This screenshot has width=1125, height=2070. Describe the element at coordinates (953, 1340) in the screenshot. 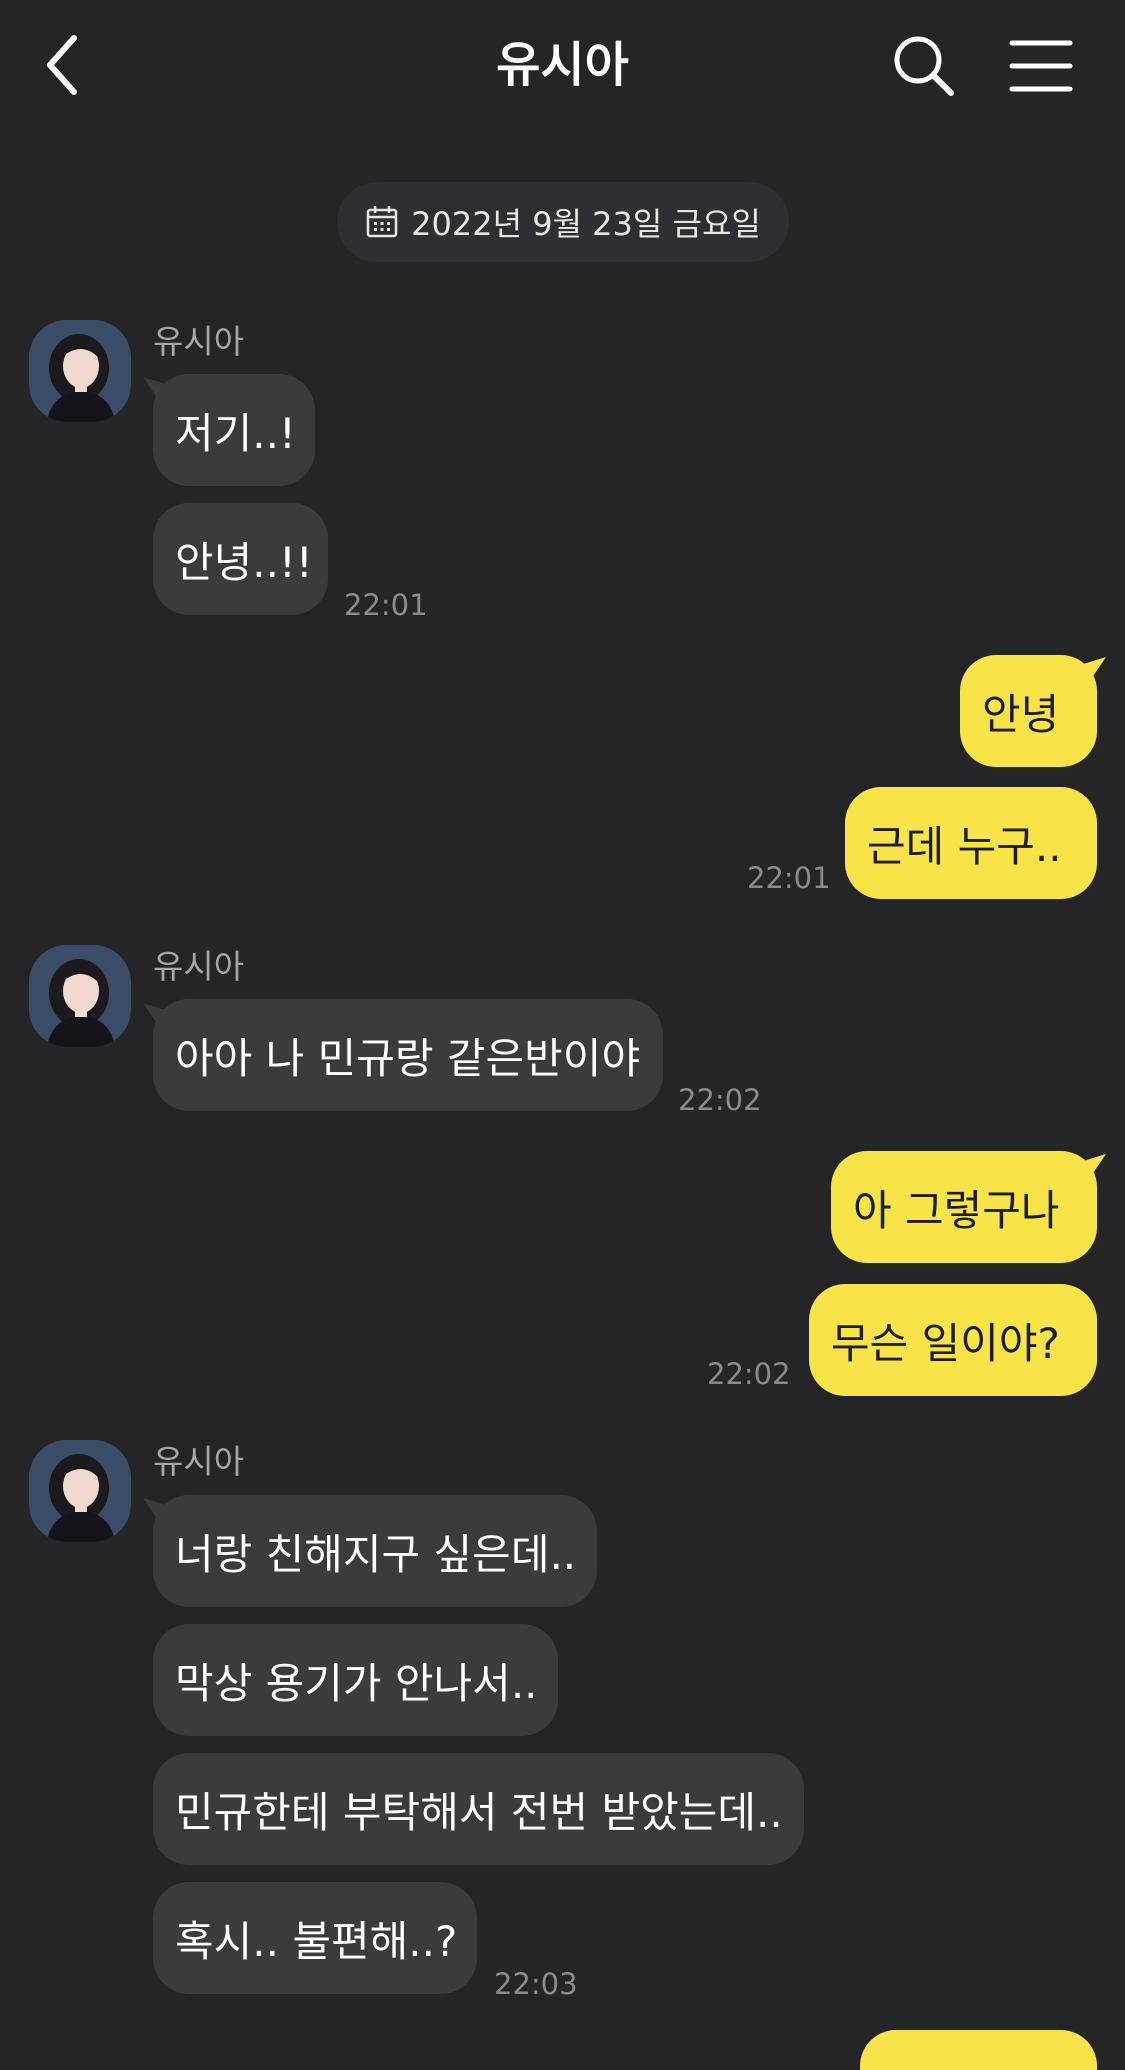

I see `message-bubble-outgoing: 무슨 일이야?` at that location.